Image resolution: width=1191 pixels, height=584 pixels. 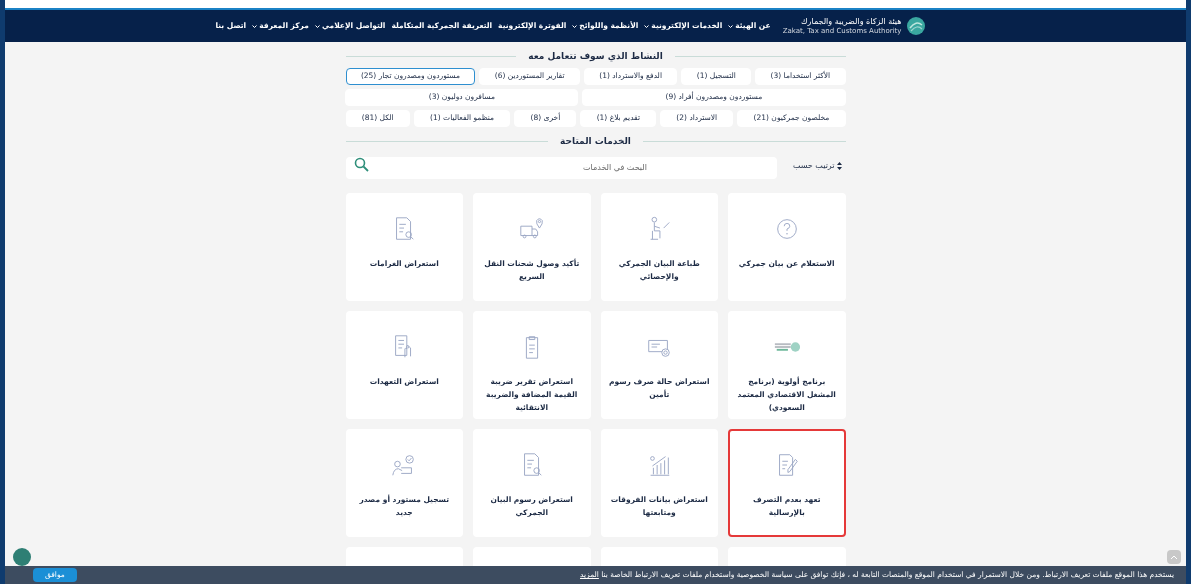 I want to click on logo-icon, so click(x=915, y=26).